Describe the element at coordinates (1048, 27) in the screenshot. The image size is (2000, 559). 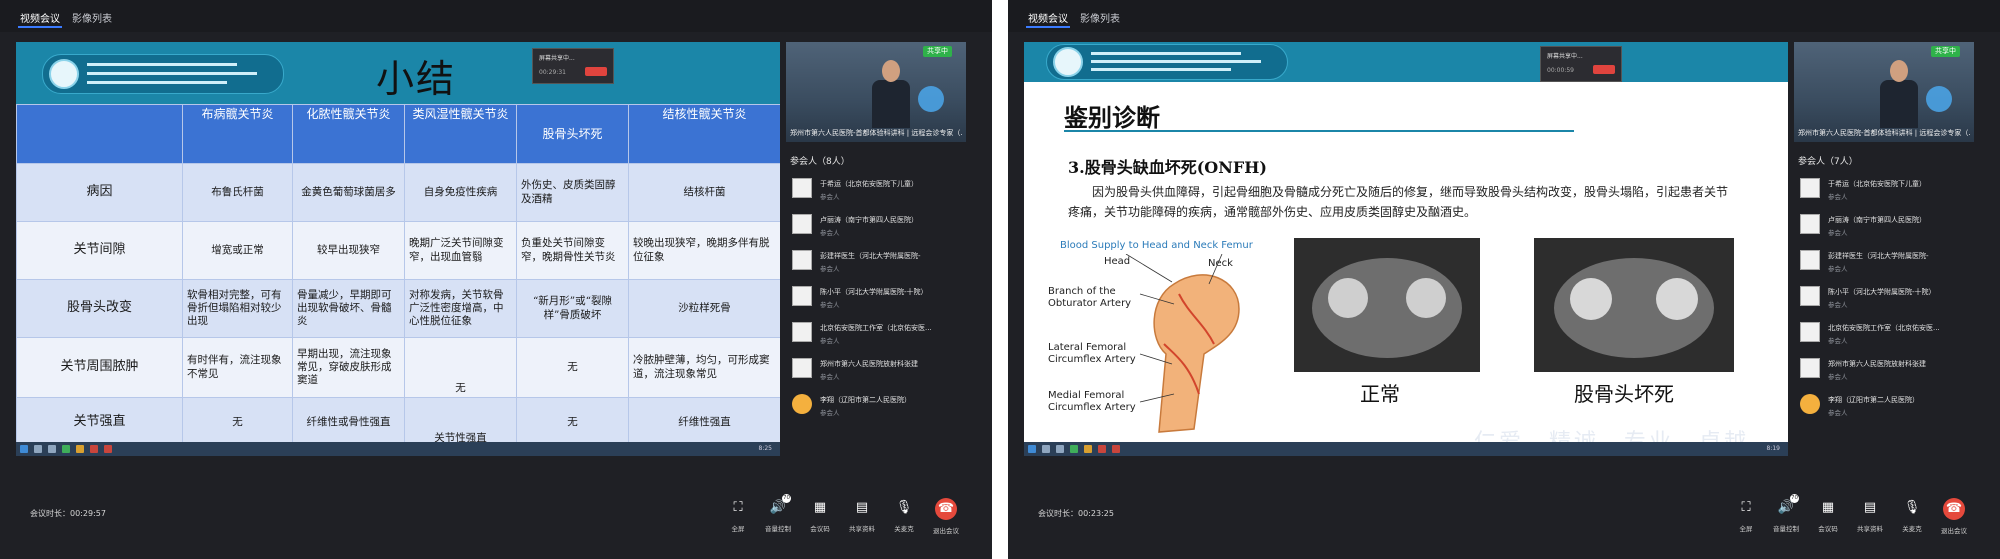
I see `active-tab-indicator` at that location.